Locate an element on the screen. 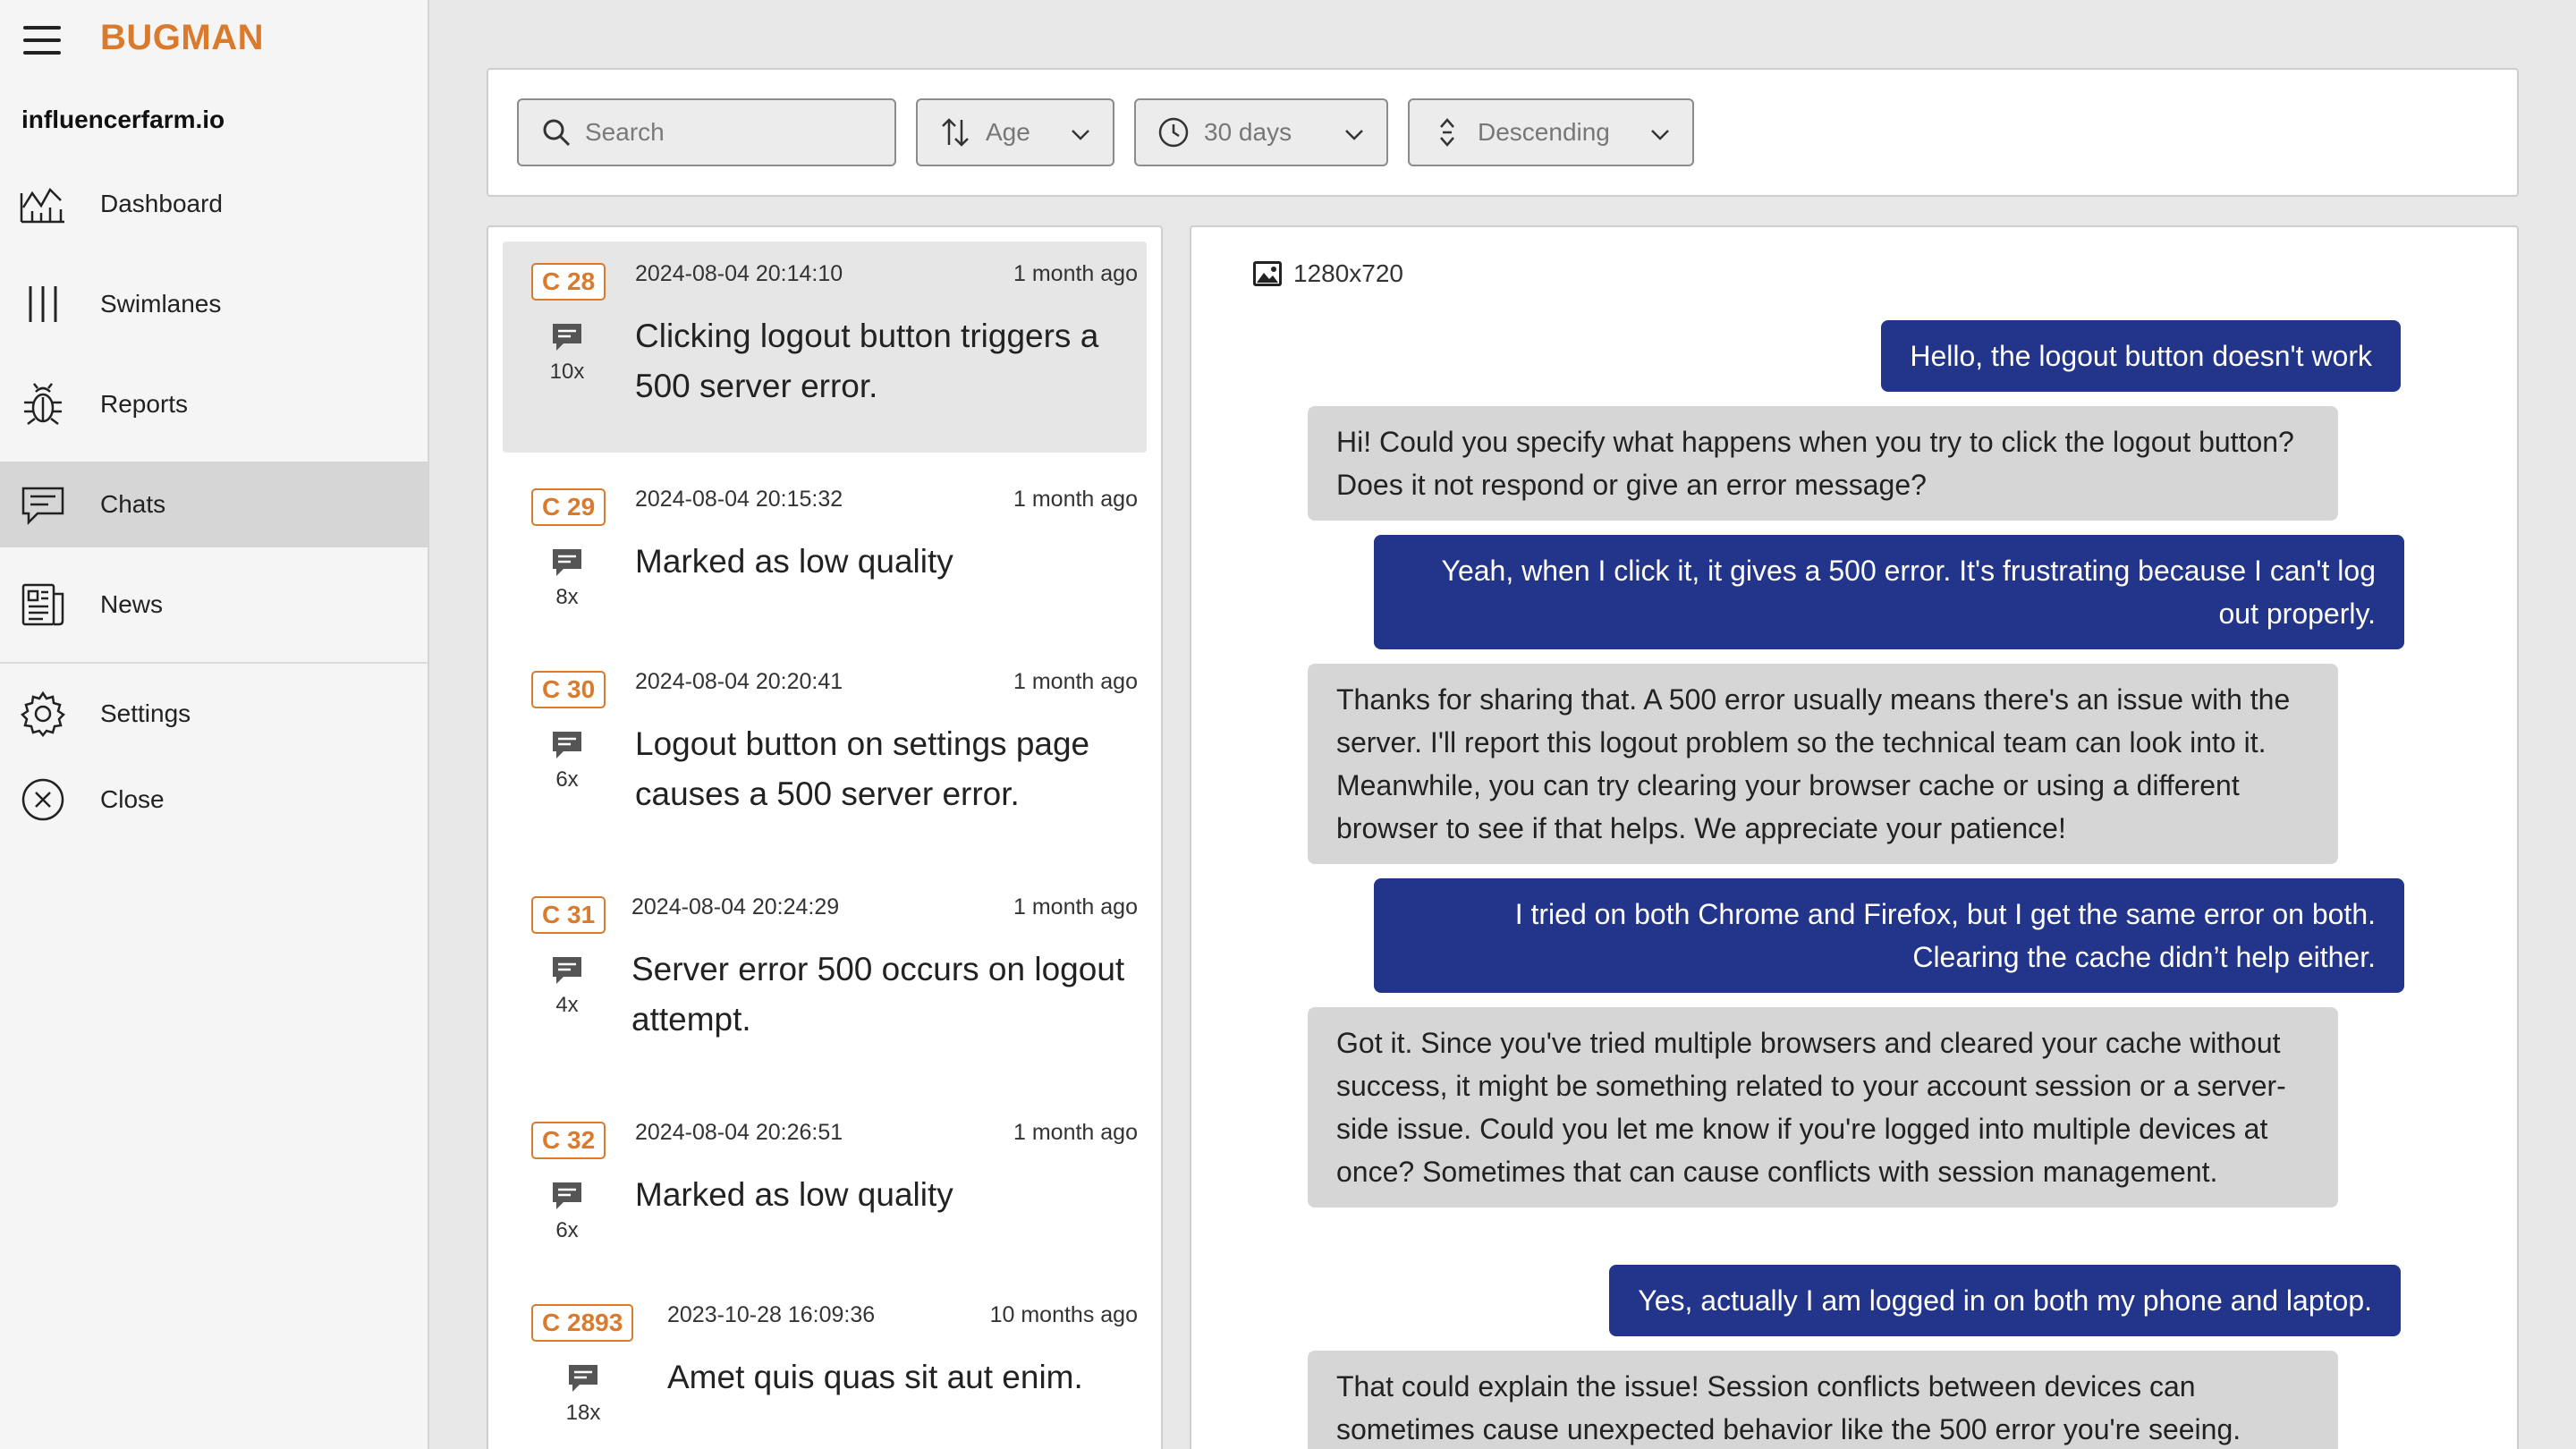 Image resolution: width=2576 pixels, height=1449 pixels. sort-by-dropdown: Age is located at coordinates (1015, 132).